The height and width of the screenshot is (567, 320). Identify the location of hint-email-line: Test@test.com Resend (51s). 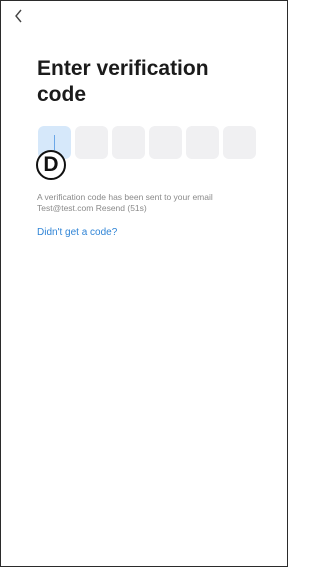
(157, 208).